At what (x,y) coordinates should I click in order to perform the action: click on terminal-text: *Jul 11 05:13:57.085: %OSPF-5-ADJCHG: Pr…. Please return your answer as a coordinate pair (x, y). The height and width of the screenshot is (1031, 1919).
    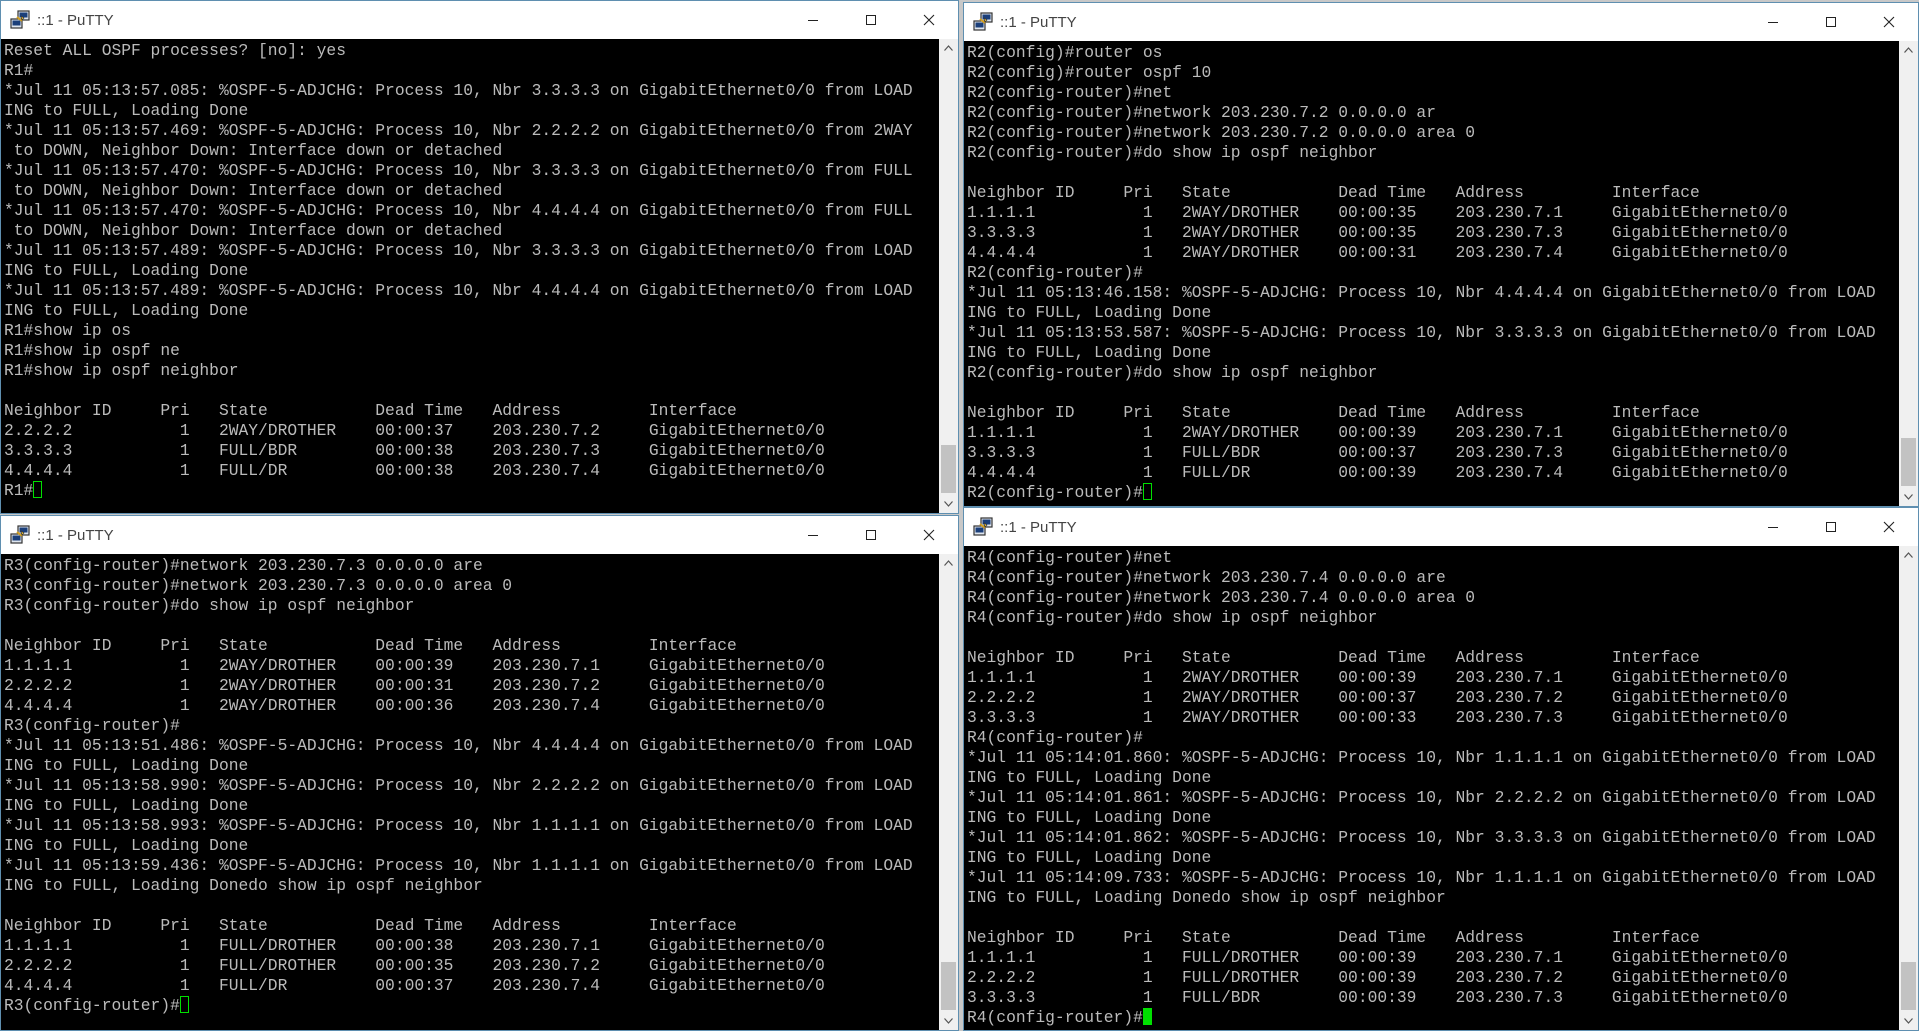
    Looking at the image, I should click on (458, 90).